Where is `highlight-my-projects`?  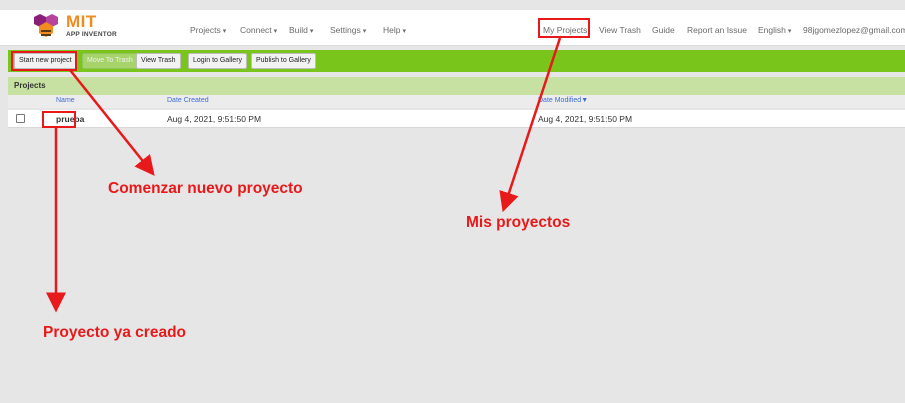
highlight-my-projects is located at coordinates (564, 28).